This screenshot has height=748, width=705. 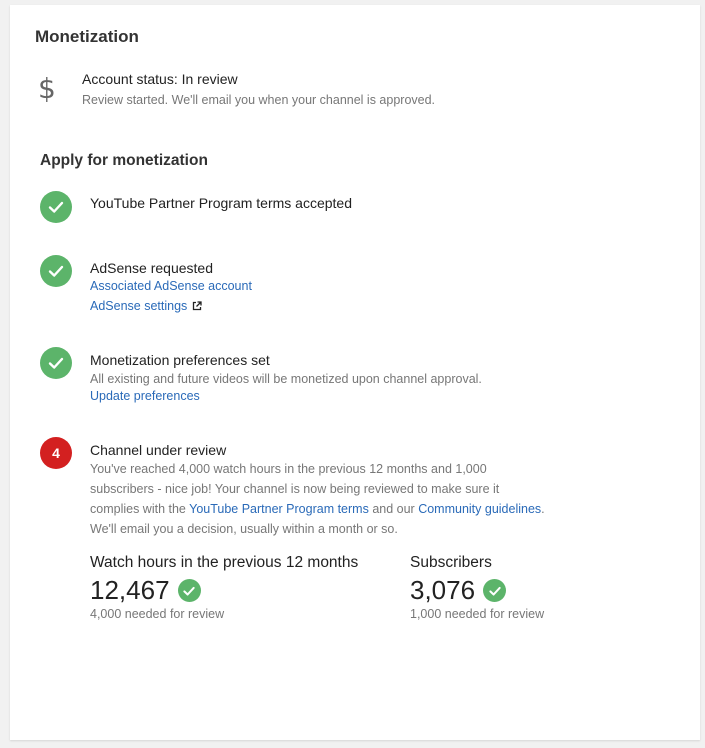 I want to click on watch-hours-label: Watch hours in the previous 12 months, so click(x=224, y=562).